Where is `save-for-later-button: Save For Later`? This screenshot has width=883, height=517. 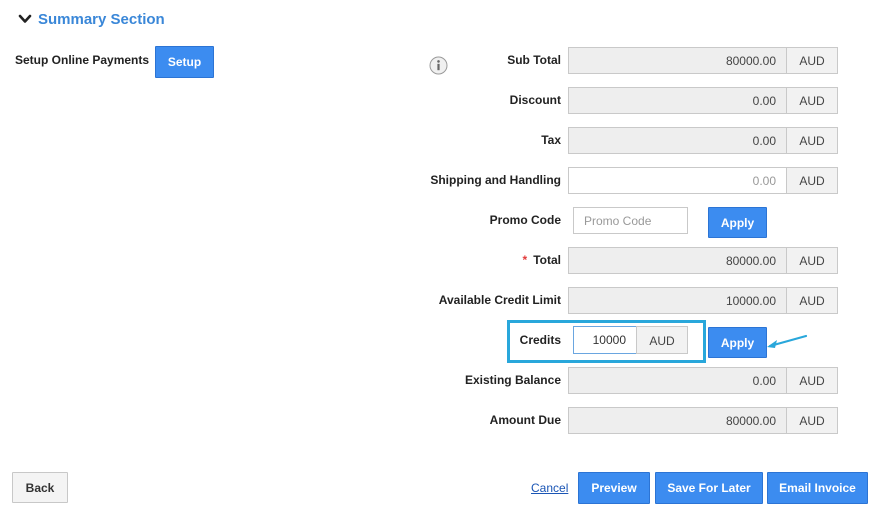 save-for-later-button: Save For Later is located at coordinates (709, 488).